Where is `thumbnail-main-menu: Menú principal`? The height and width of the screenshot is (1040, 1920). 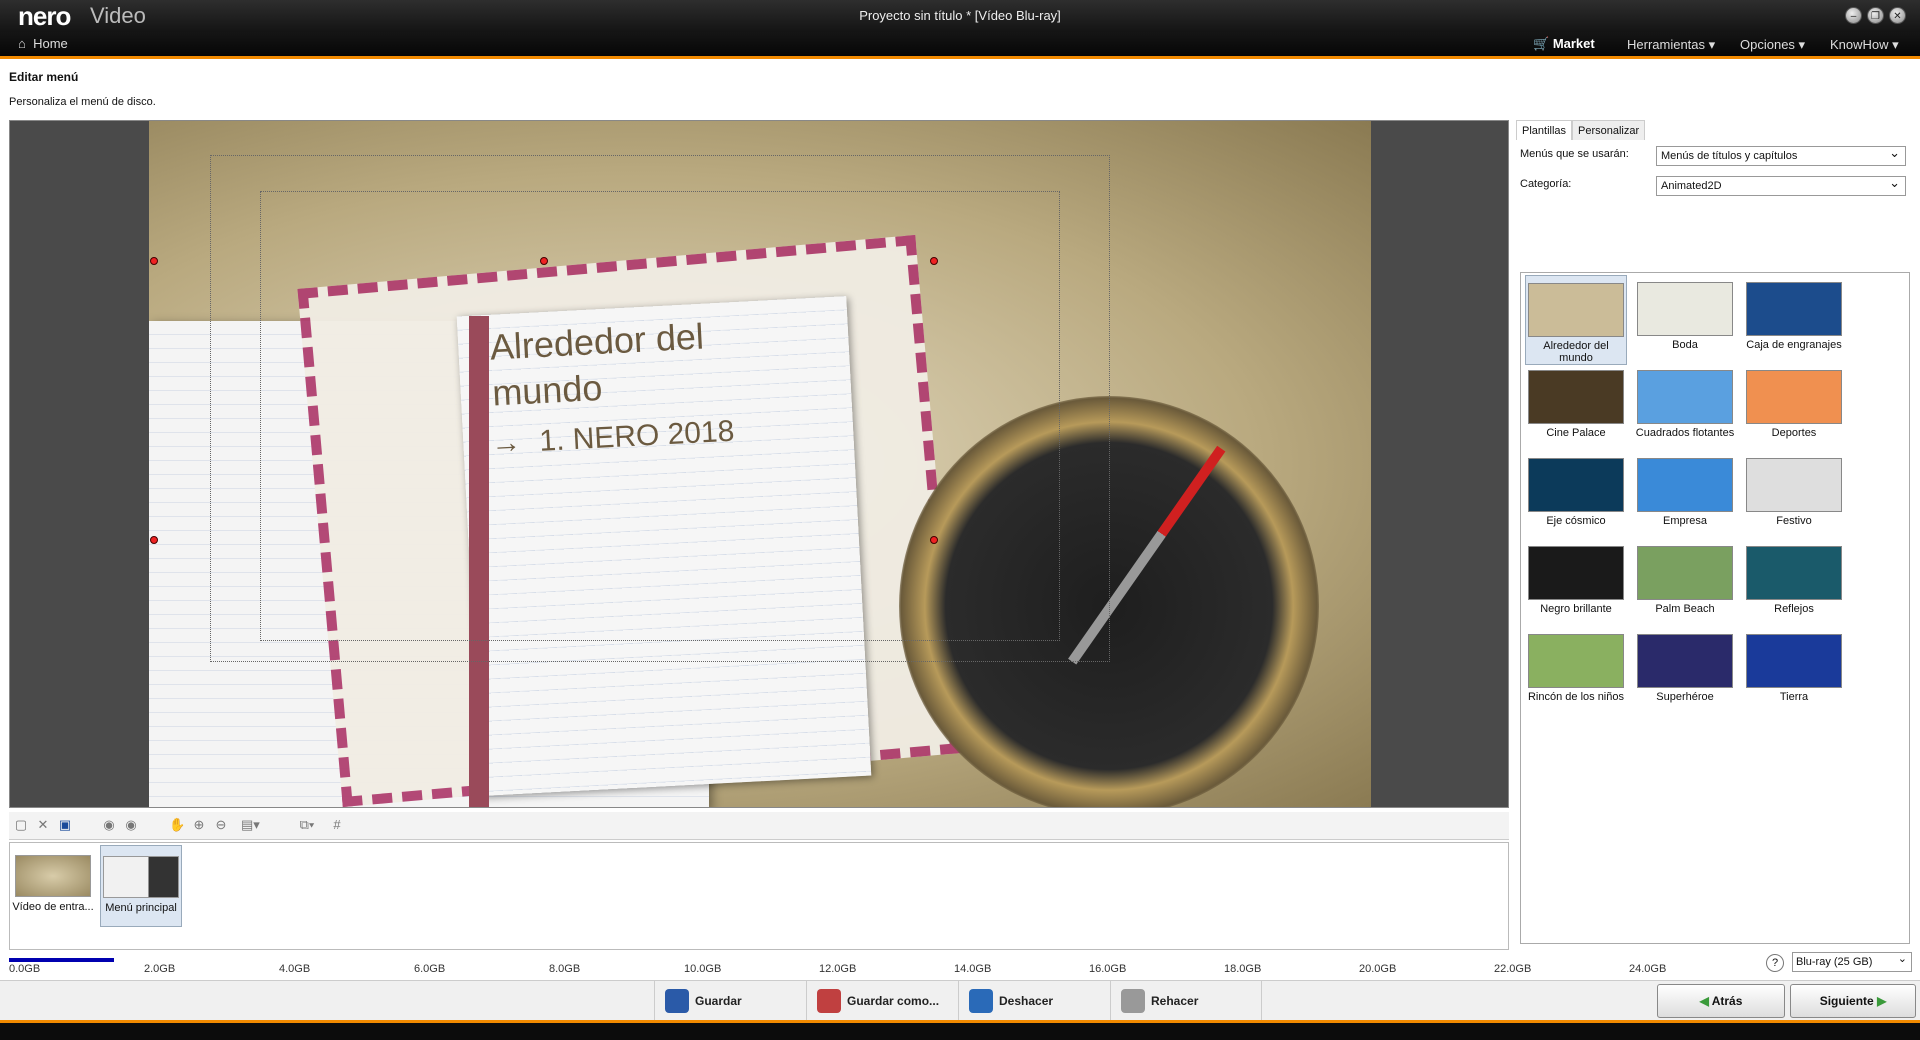 thumbnail-main-menu: Menú principal is located at coordinates (141, 886).